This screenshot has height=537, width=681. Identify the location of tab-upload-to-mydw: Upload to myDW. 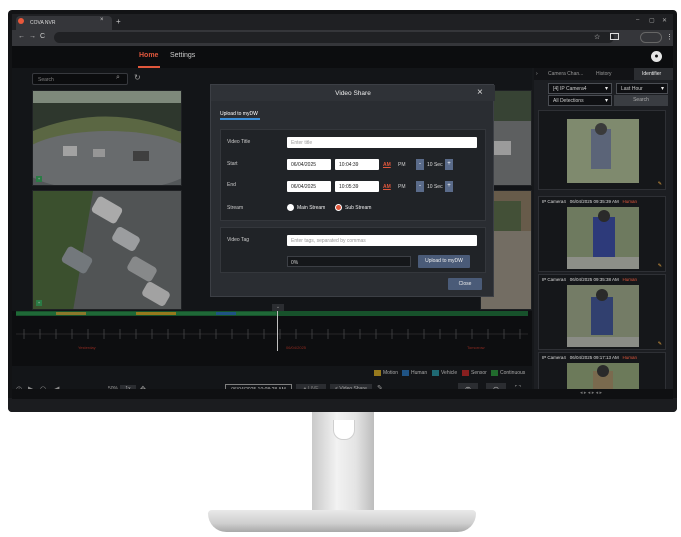
(239, 114).